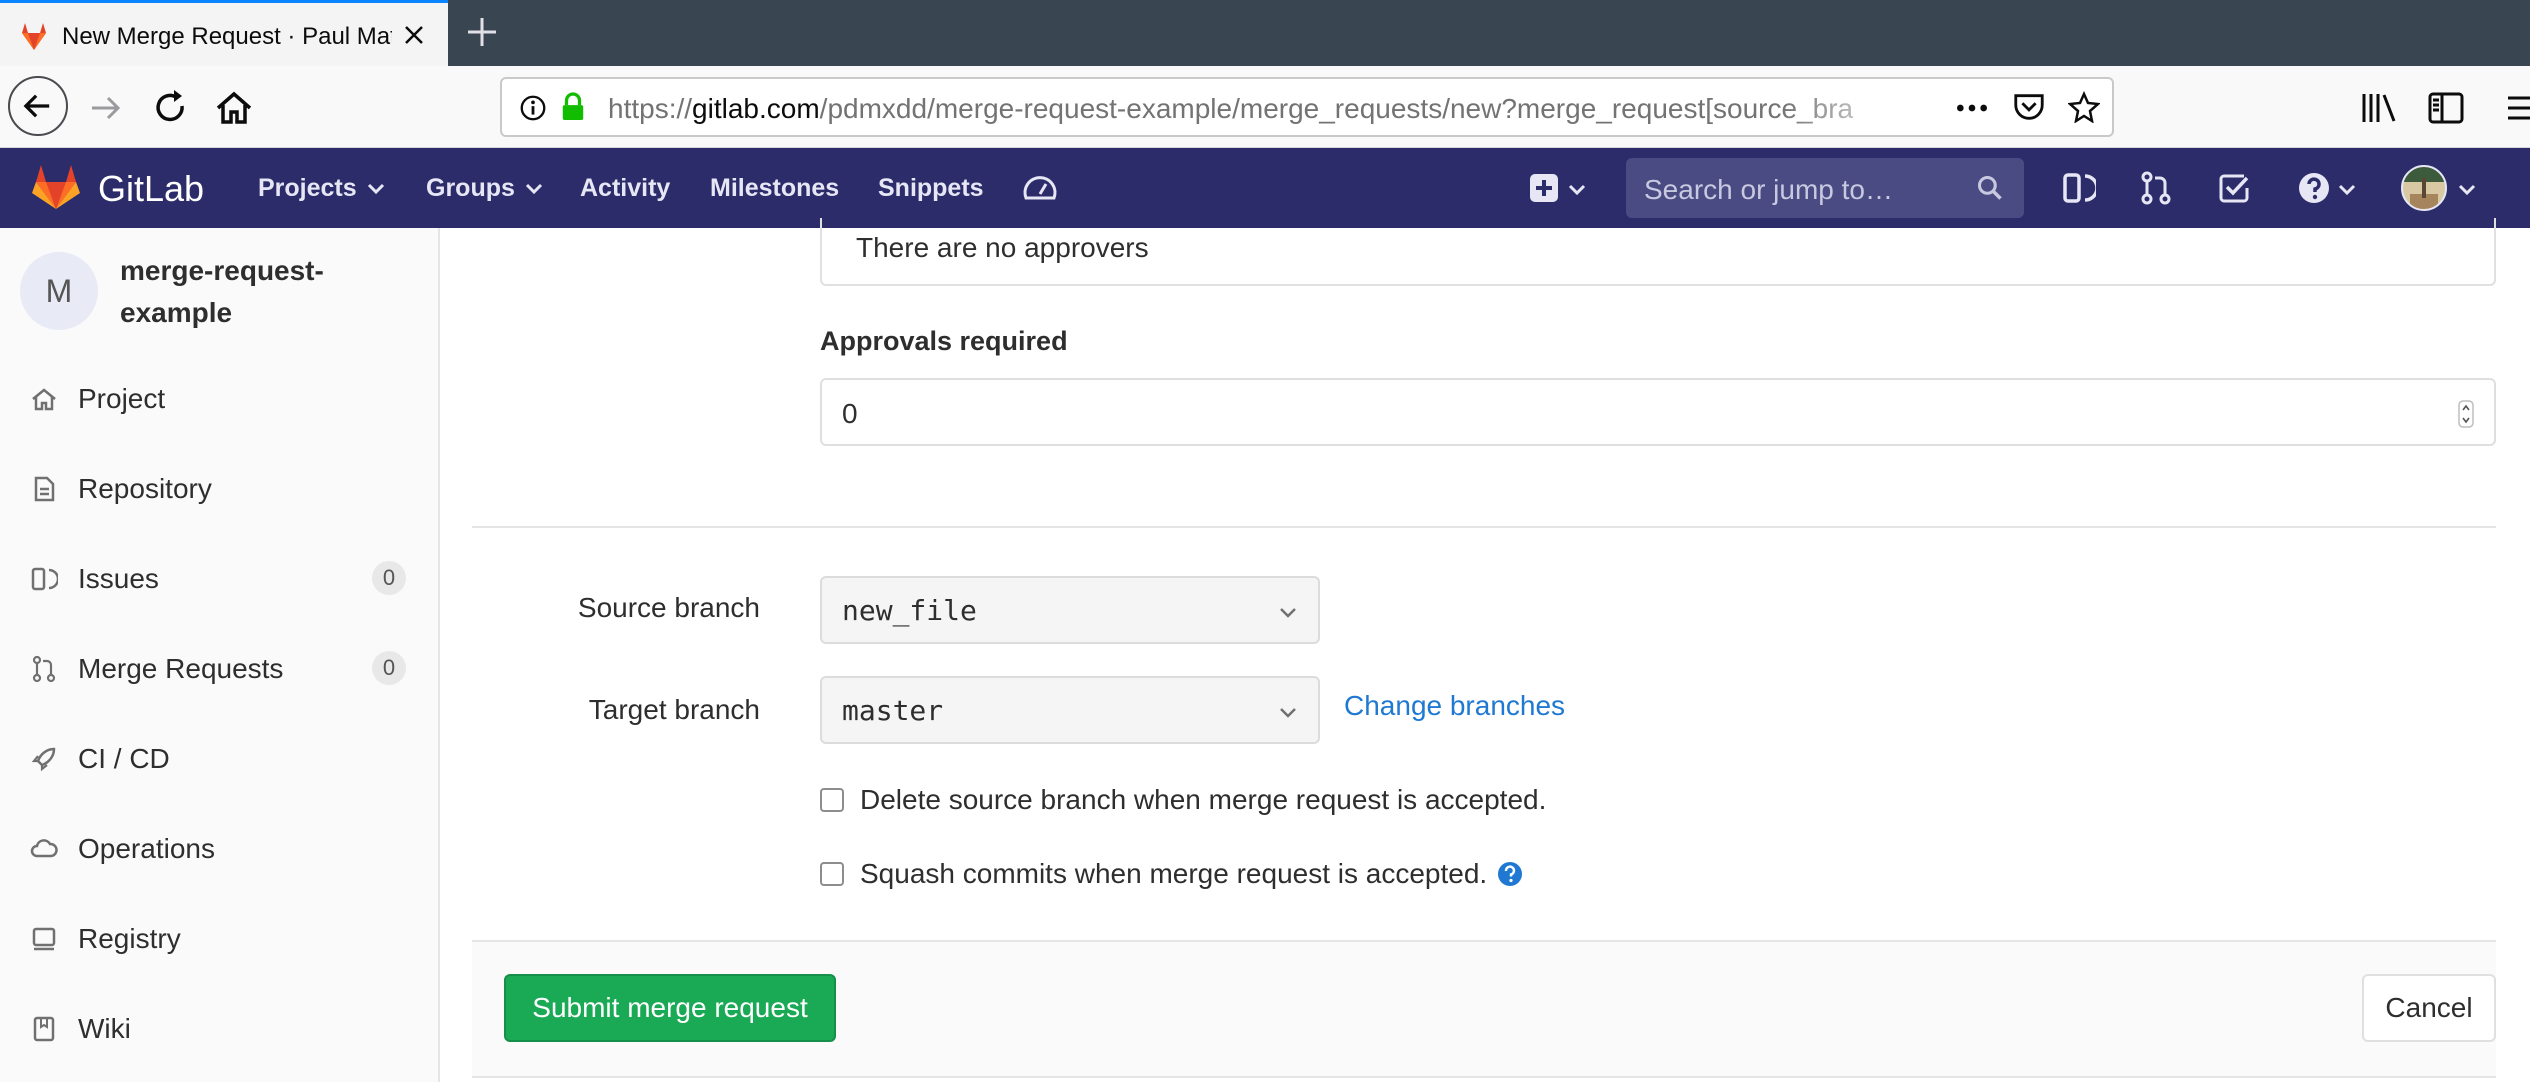 This screenshot has width=2530, height=1082. Describe the element at coordinates (944, 341) in the screenshot. I see `approvals-required-label: Approvals required` at that location.